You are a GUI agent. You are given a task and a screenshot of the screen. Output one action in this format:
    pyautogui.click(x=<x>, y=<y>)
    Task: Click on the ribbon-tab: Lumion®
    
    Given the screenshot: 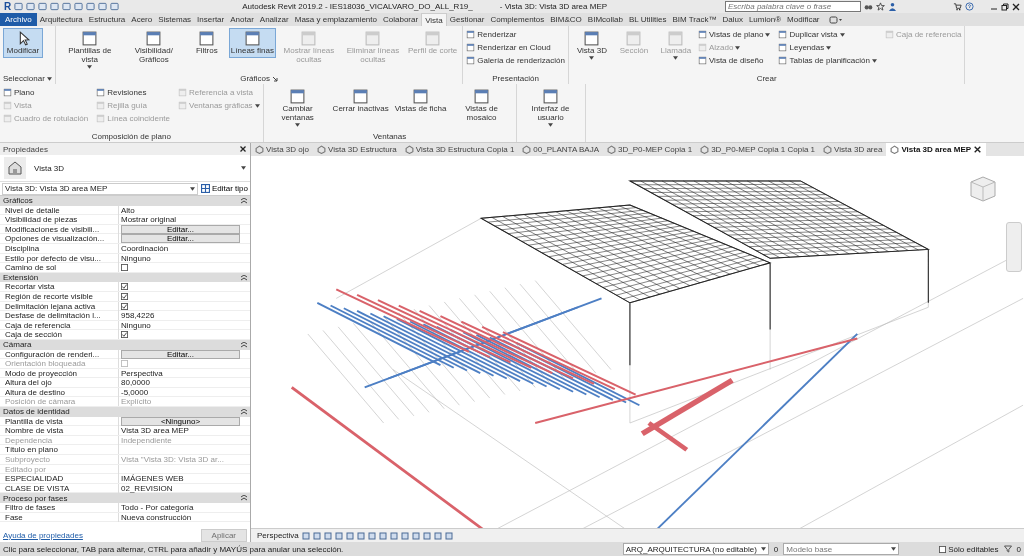 What is the action you would take?
    pyautogui.click(x=765, y=19)
    